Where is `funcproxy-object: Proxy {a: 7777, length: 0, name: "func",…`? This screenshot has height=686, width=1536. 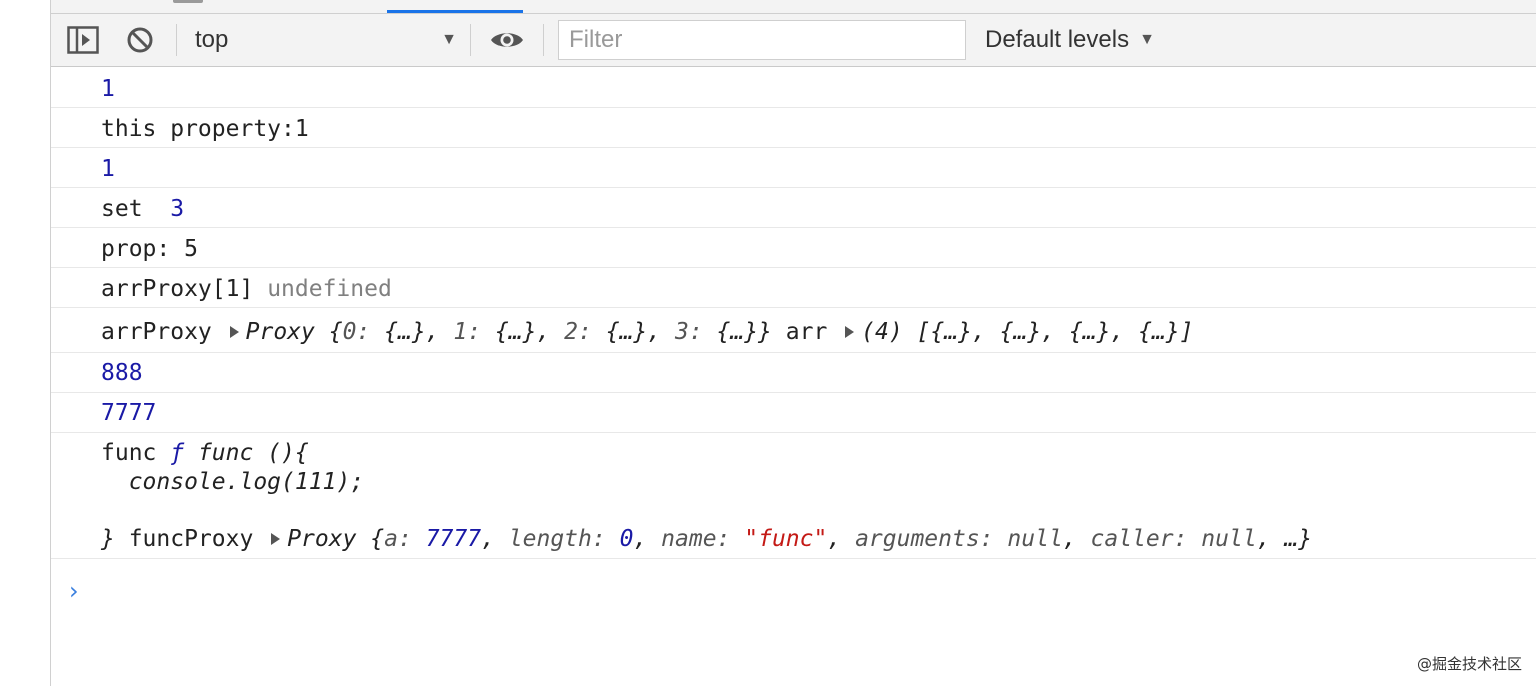
funcproxy-object: Proxy {a: 7777, length: 0, name: "func",… is located at coordinates (789, 539).